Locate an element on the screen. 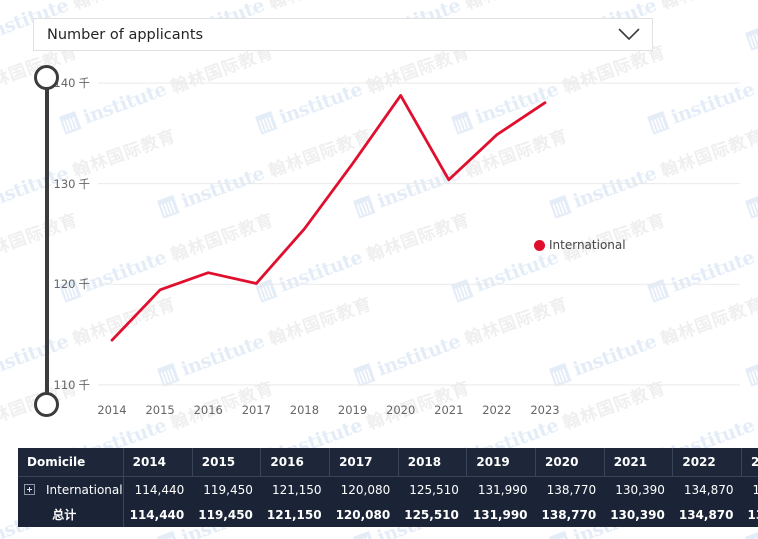 This screenshot has height=539, width=758. table-header-year: 2015 is located at coordinates (227, 462).